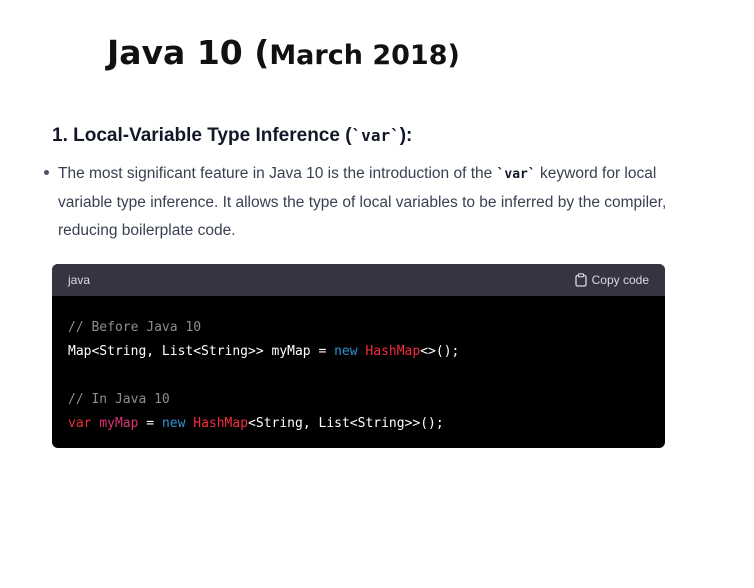 This screenshot has width=754, height=588. I want to click on code-language-label: java, so click(79, 280).